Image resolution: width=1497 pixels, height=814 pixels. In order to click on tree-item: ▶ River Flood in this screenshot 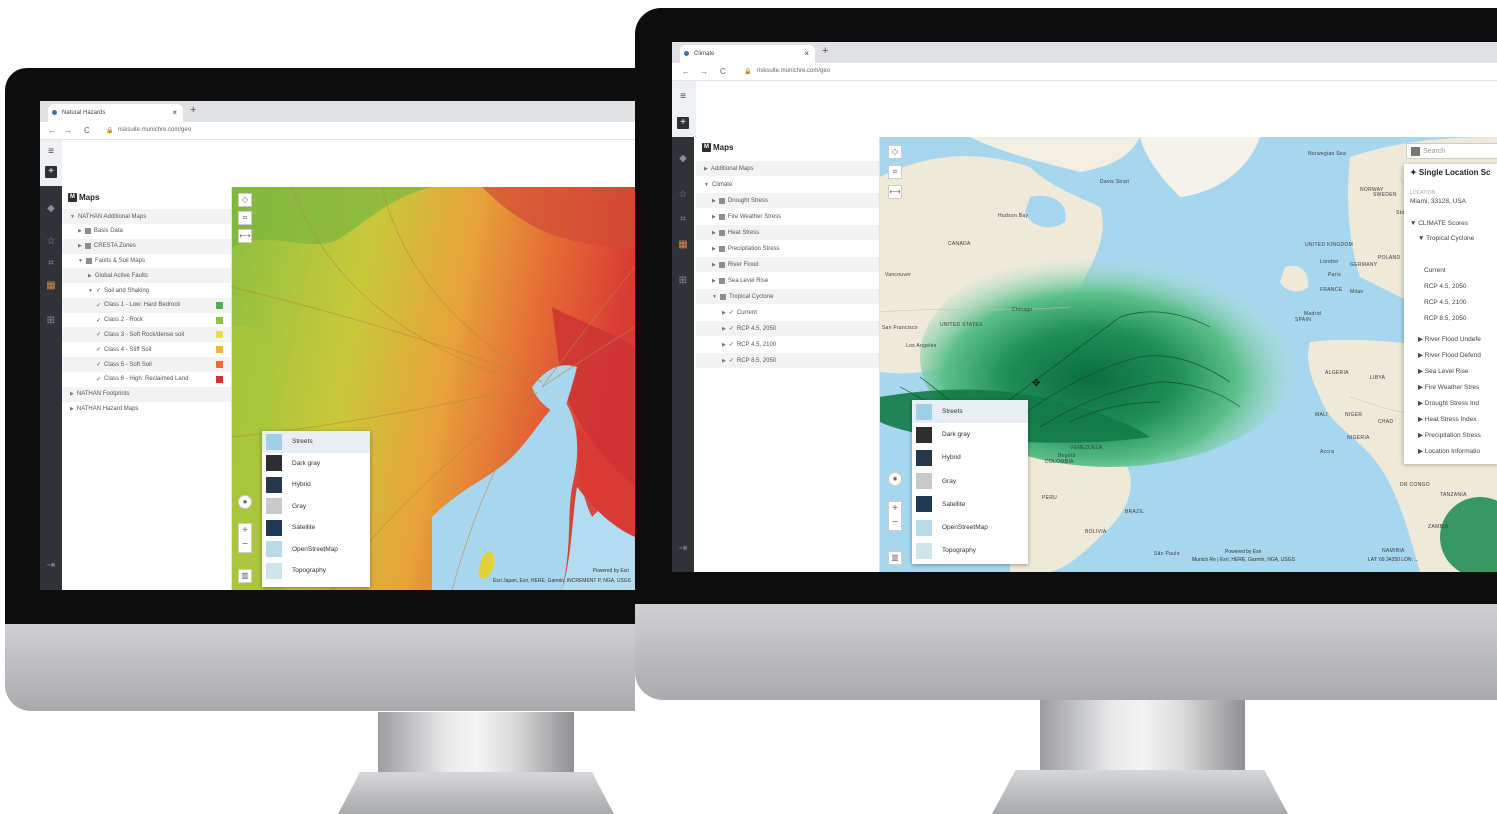, I will do `click(787, 264)`.